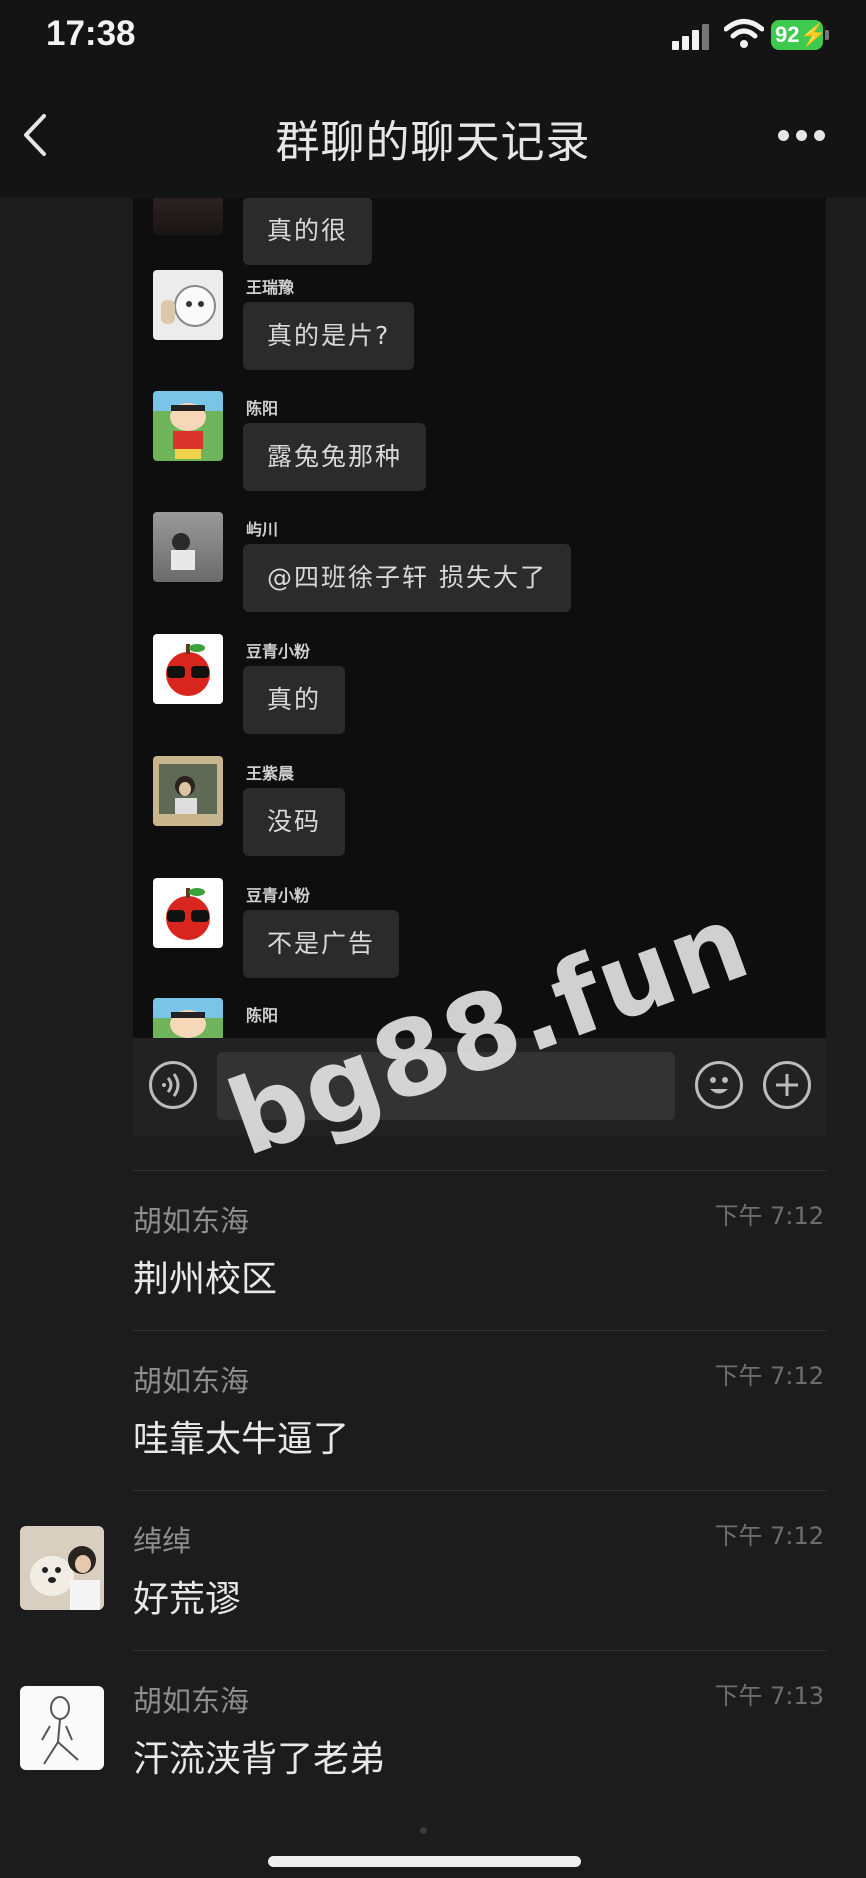 Image resolution: width=866 pixels, height=1878 pixels. What do you see at coordinates (308, 231) in the screenshot?
I see `message-bubble: 真的很` at bounding box center [308, 231].